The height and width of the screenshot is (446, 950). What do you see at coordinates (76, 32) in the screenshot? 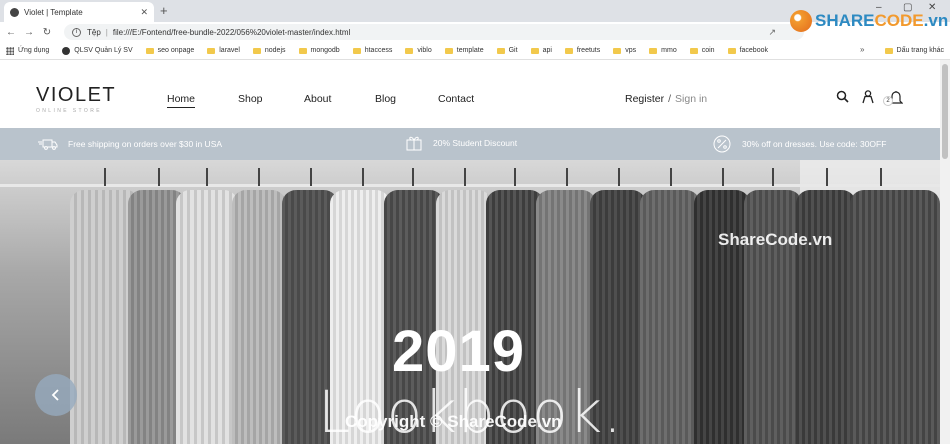
I see `info-icon: i` at bounding box center [76, 32].